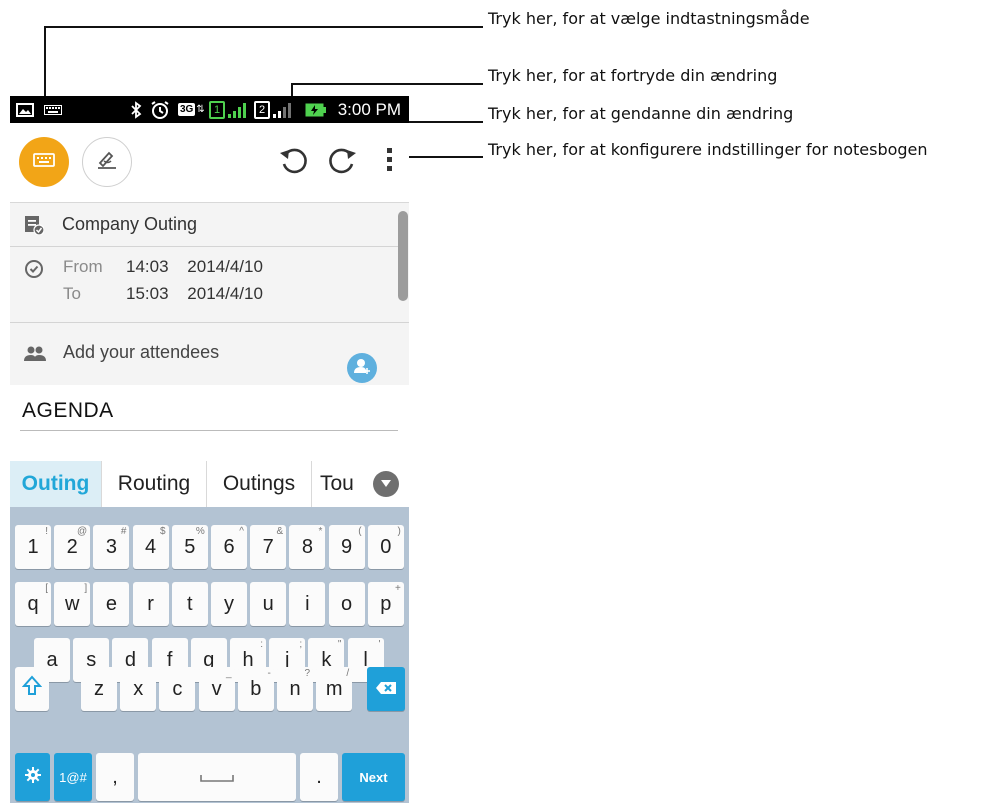 The image size is (996, 803). Describe the element at coordinates (259, 484) in the screenshot. I see `suggestion-item: Outings` at that location.